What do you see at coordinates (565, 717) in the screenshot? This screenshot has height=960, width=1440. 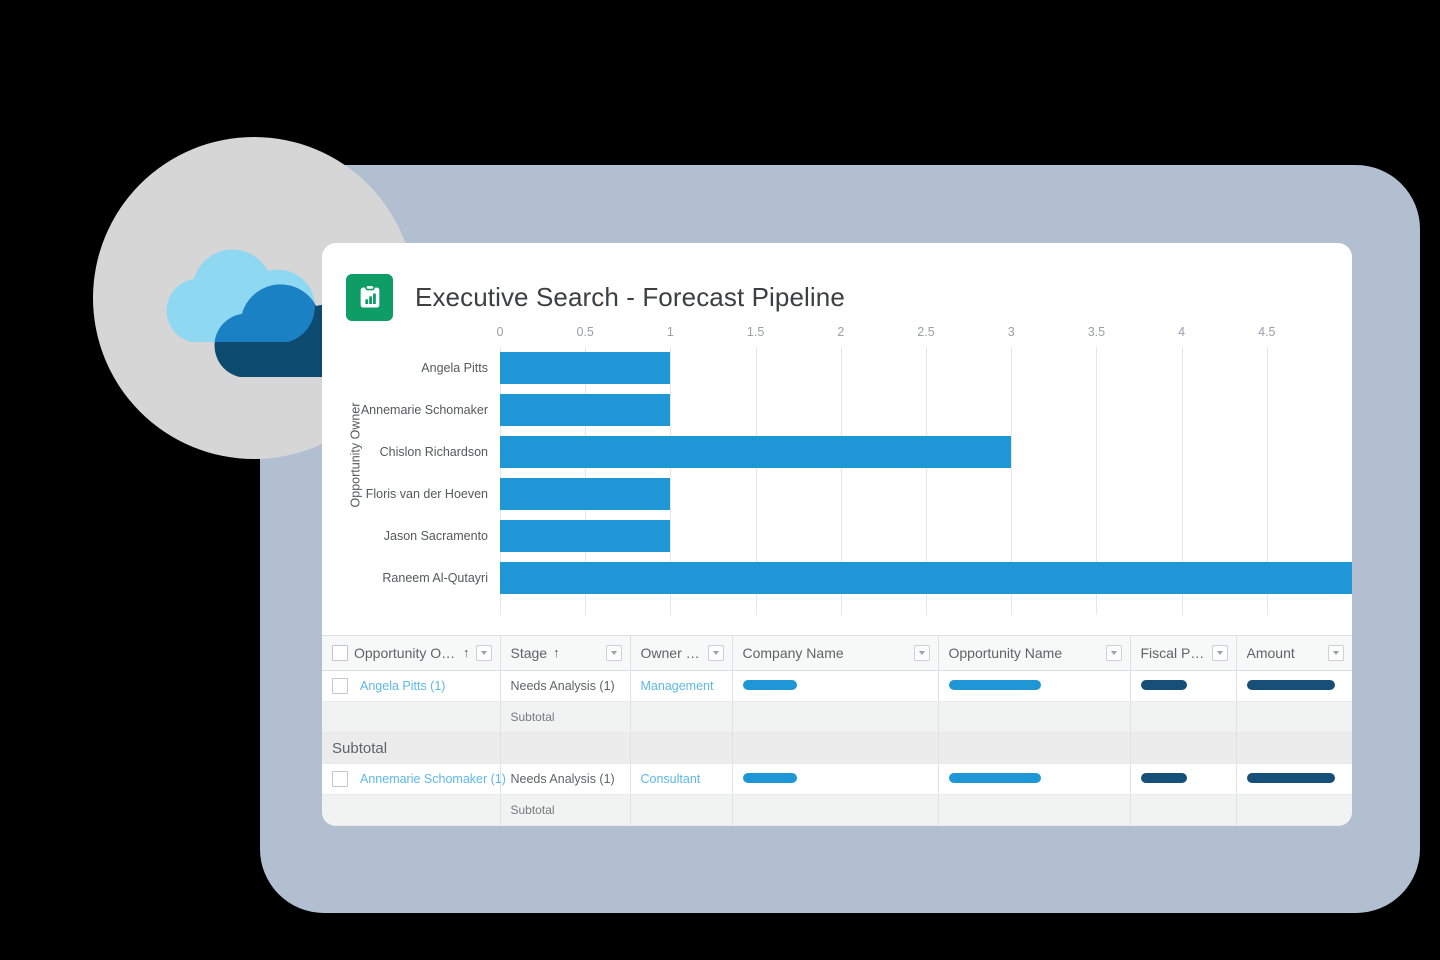 I see `cell-subtotal-label: Subtotal` at bounding box center [565, 717].